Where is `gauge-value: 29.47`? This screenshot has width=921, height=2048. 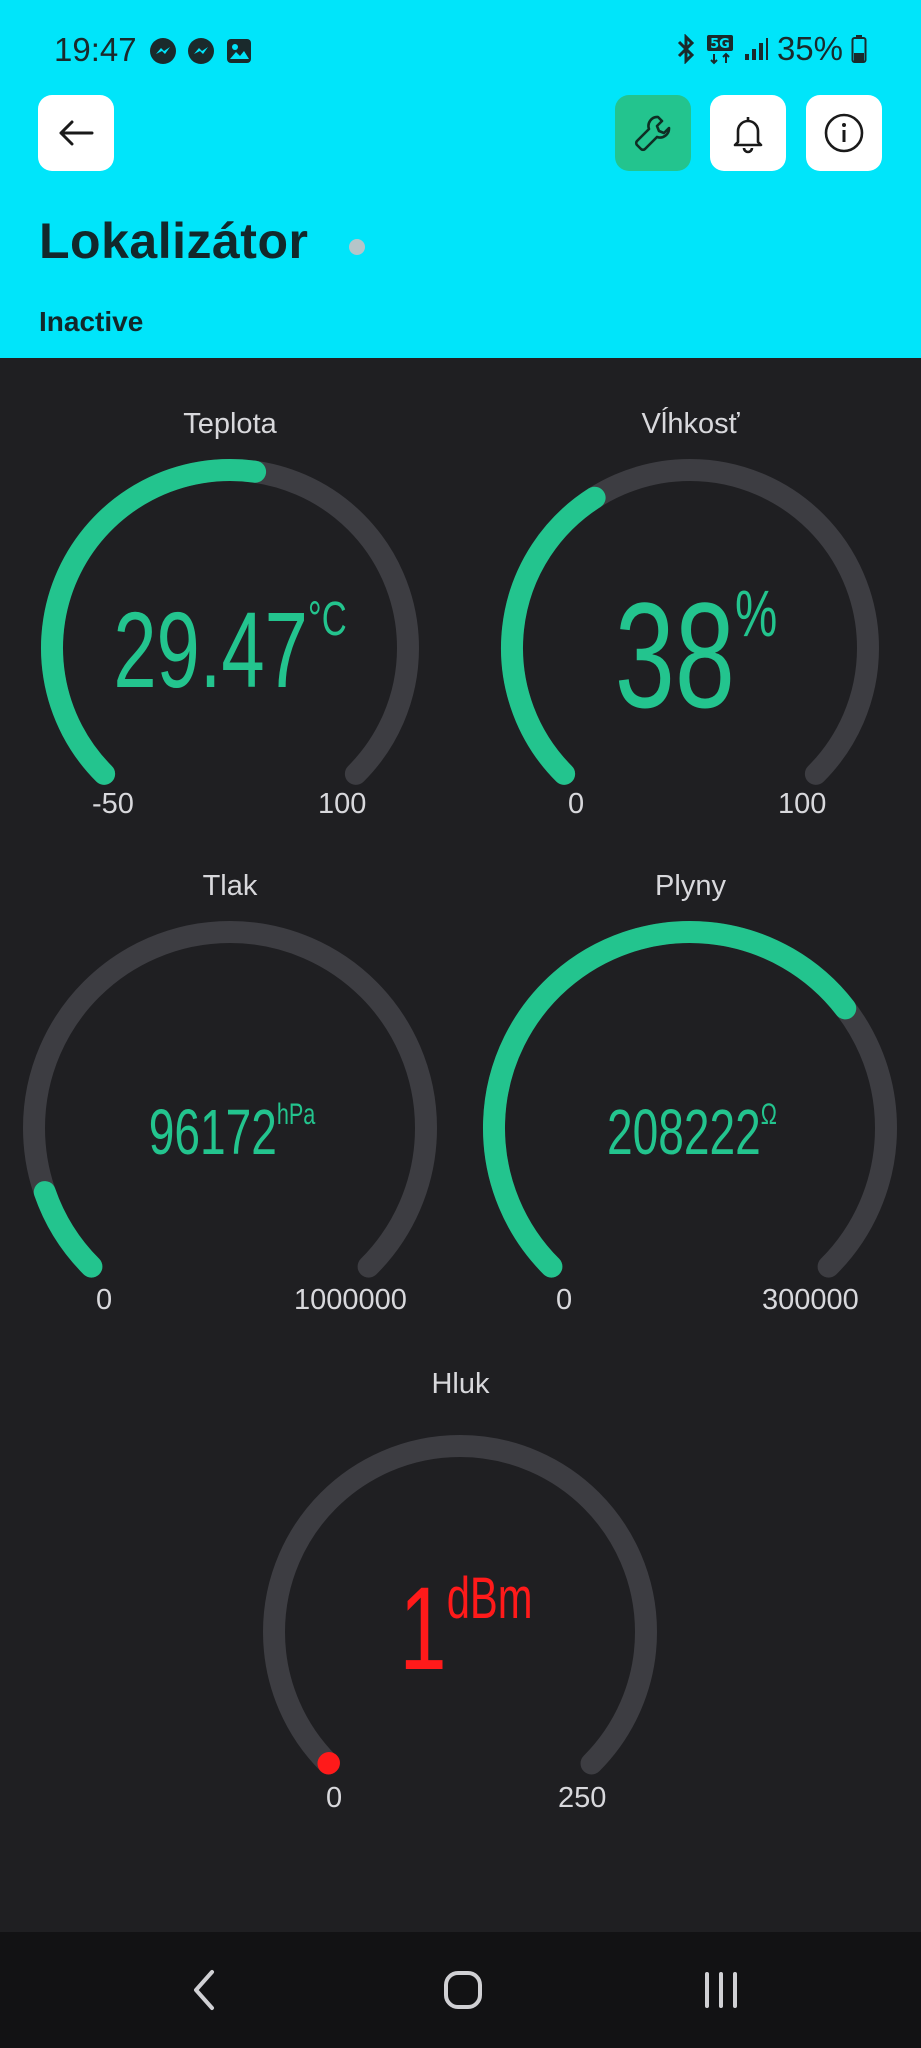
gauge-value: 29.47 is located at coordinates (210, 649).